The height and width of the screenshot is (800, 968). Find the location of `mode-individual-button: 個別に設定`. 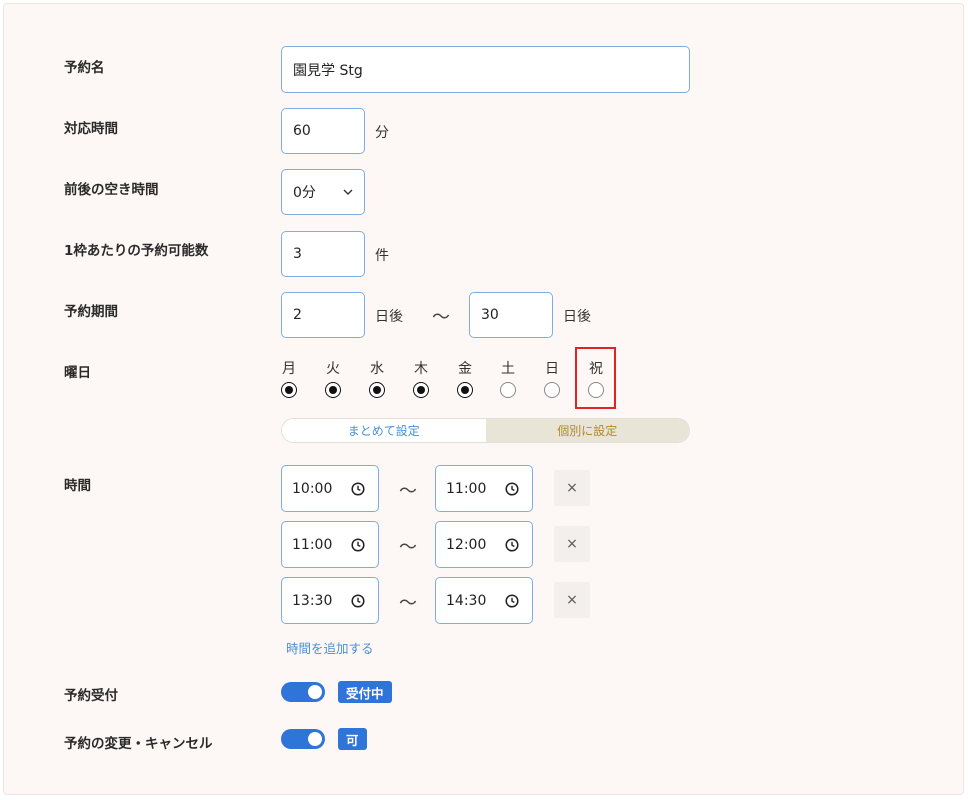

mode-individual-button: 個別に設定 is located at coordinates (587, 430).